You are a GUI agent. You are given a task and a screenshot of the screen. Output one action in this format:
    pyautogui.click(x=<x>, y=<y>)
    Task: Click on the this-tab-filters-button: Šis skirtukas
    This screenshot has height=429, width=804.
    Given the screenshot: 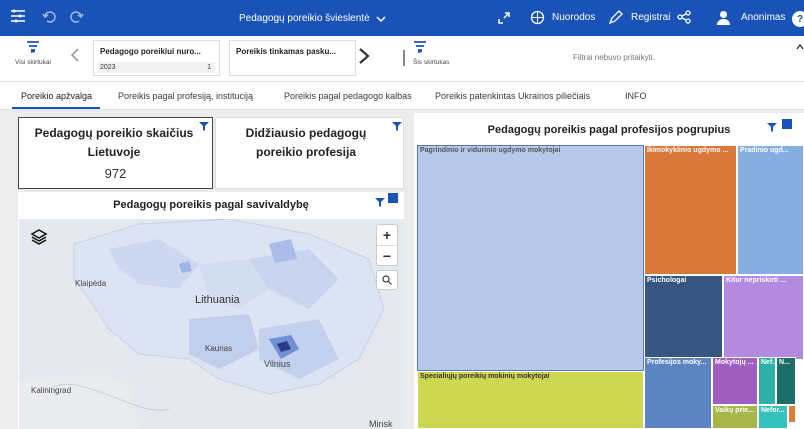 What is the action you would take?
    pyautogui.click(x=439, y=53)
    